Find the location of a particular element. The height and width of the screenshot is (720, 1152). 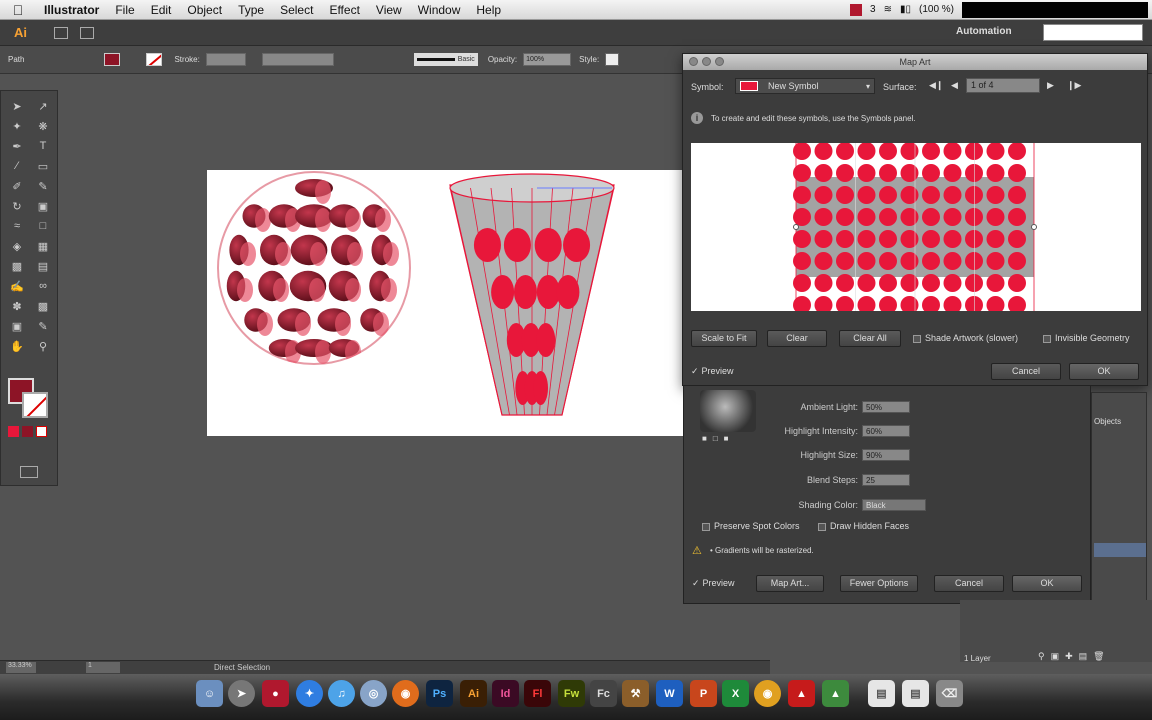

shade-artwork-checkbox: Shade Artwork (slower) is located at coordinates (965, 338).